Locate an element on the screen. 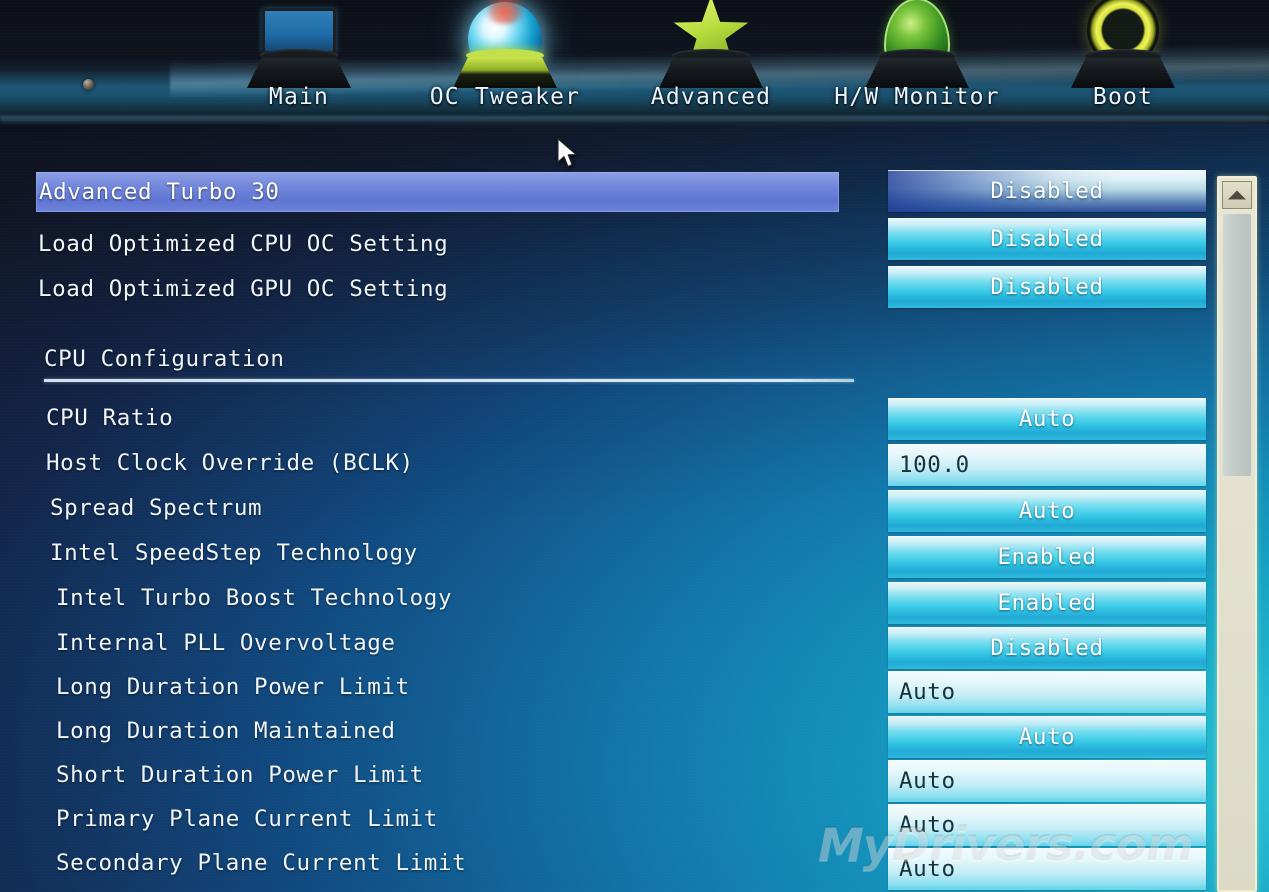 Image resolution: width=1269 pixels, height=892 pixels. star-icon is located at coordinates (711, 44).